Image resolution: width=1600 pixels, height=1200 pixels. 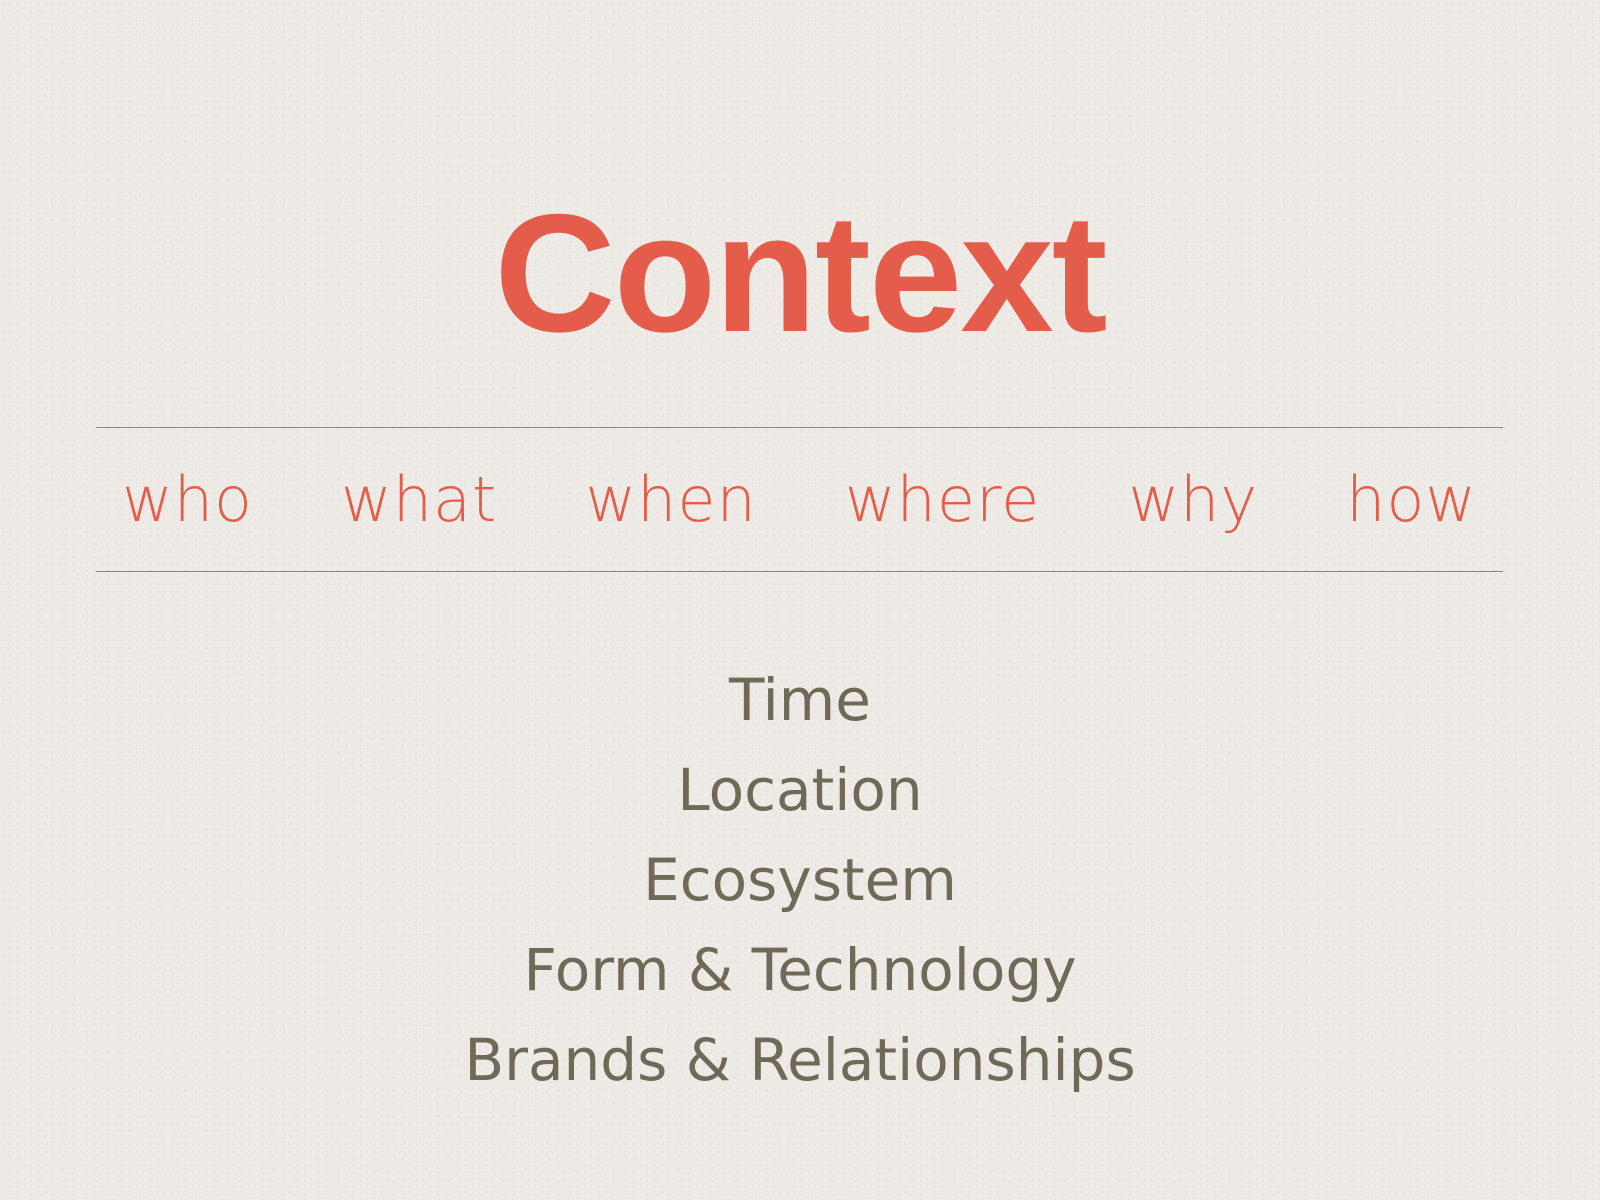 What do you see at coordinates (799, 500) in the screenshot?
I see `question-words-row: who what when where why how` at bounding box center [799, 500].